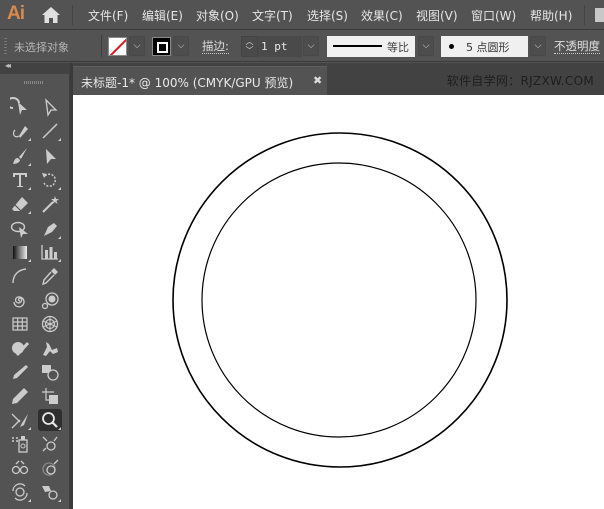 This screenshot has height=509, width=604. I want to click on column-graph-tool, so click(50, 252).